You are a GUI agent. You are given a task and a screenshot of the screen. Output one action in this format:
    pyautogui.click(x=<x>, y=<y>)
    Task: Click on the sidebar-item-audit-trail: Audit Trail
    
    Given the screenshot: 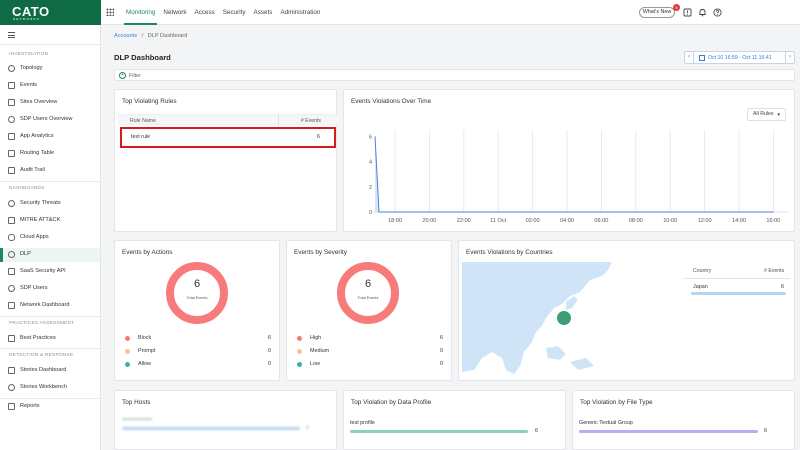 What is the action you would take?
    pyautogui.click(x=50, y=171)
    